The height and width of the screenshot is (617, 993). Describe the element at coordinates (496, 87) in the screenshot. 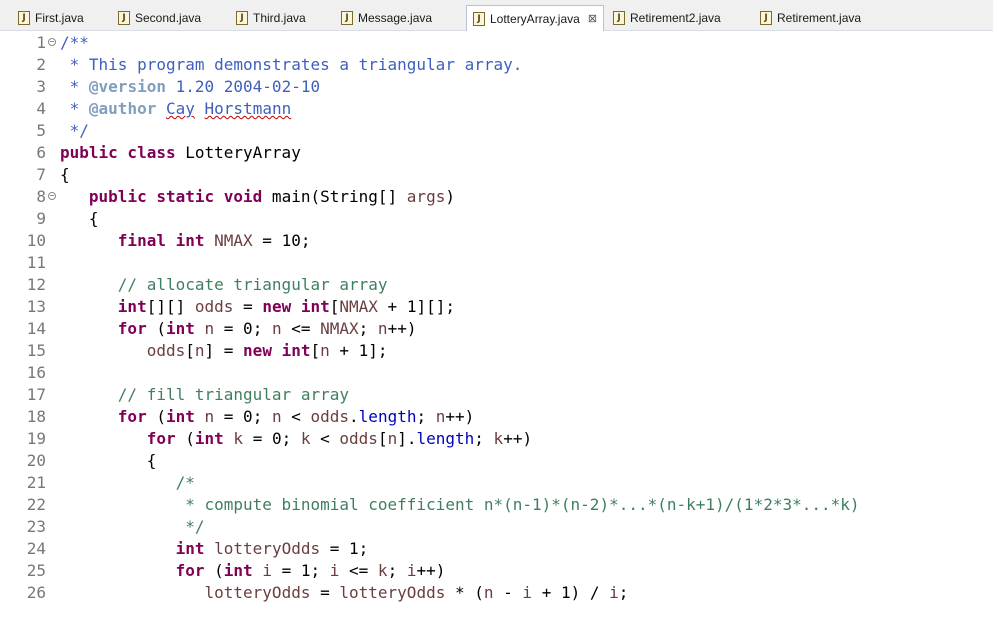

I see `code-line: 3 * @version 1.20 2004-02-10` at that location.